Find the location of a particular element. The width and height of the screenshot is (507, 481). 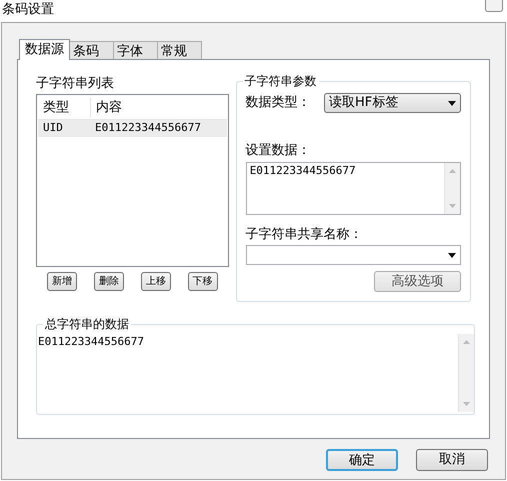

set-data-field: E011223344556677 is located at coordinates (353, 188).